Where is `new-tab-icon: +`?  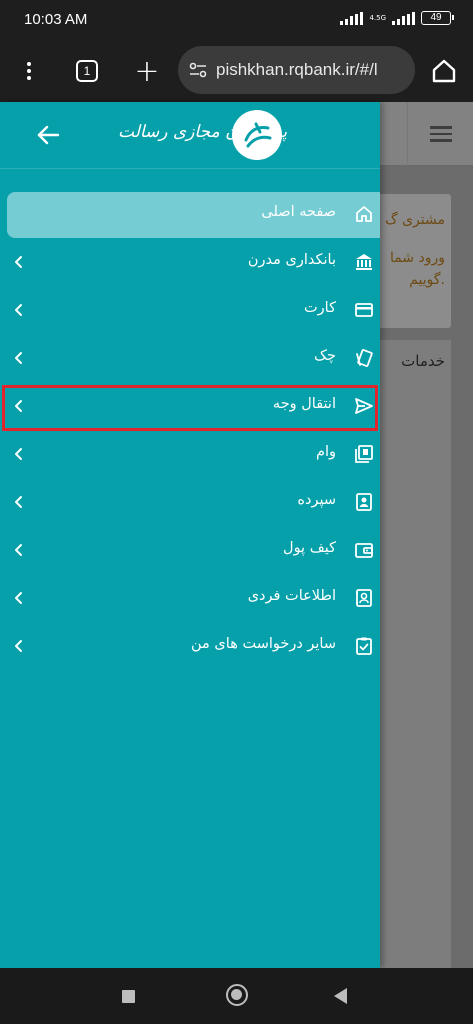 new-tab-icon: + is located at coordinates (147, 71).